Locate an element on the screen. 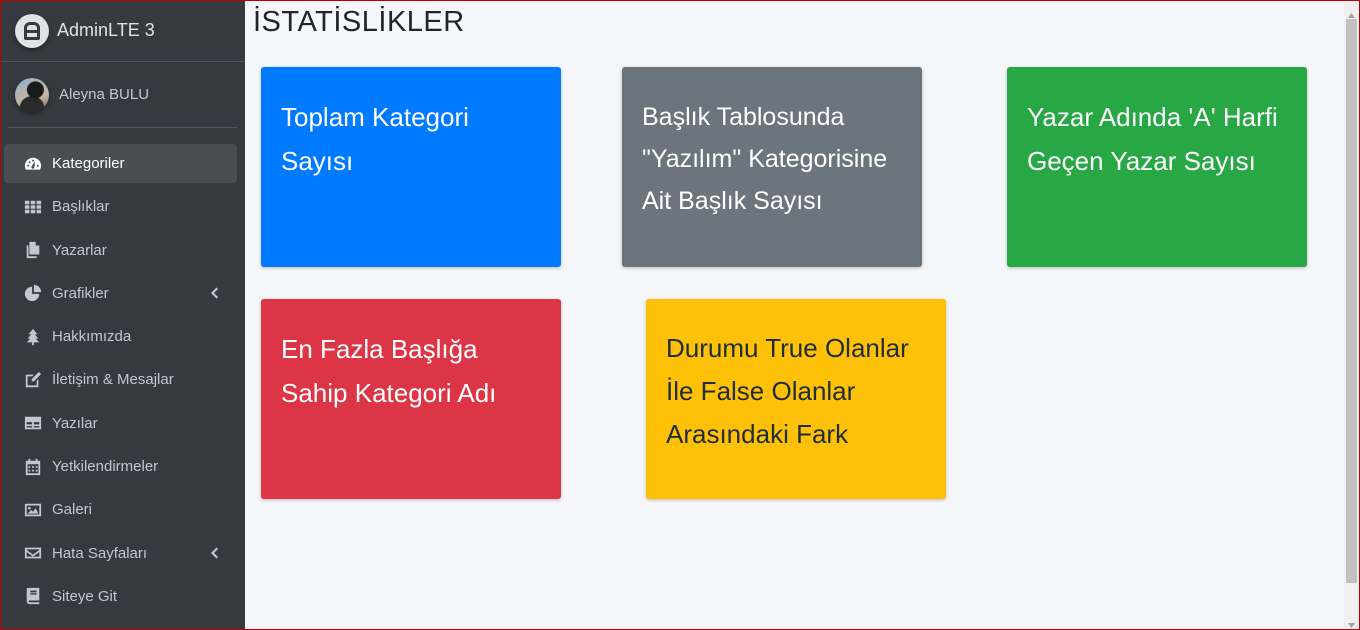  scroll-down-arrow-icon is located at coordinates (1351, 621).